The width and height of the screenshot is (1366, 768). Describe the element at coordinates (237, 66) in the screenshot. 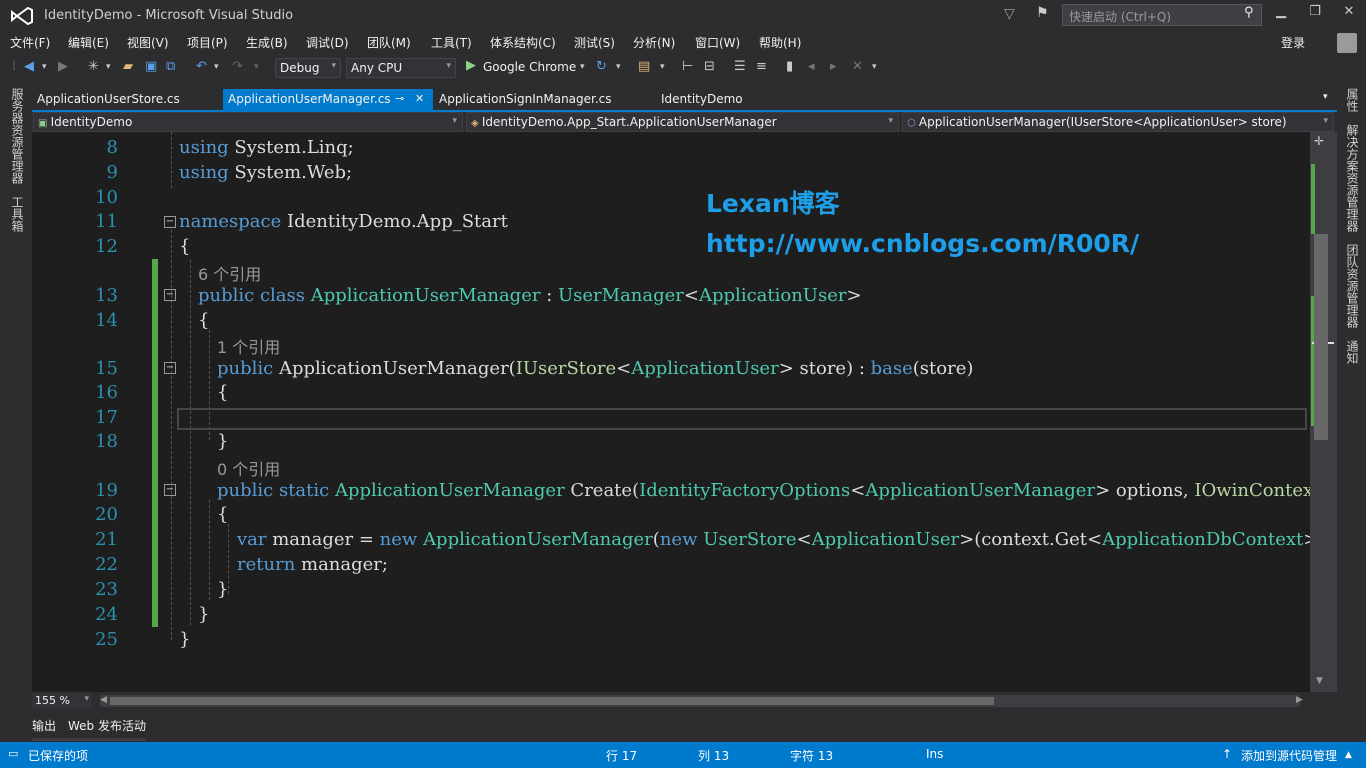

I see `redo-icon: ↷` at that location.